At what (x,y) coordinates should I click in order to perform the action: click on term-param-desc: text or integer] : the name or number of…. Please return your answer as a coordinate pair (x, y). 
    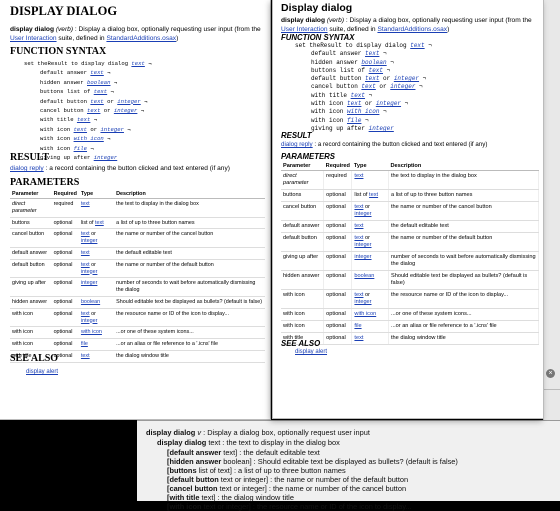
    Looking at the image, I should click on (312, 488).